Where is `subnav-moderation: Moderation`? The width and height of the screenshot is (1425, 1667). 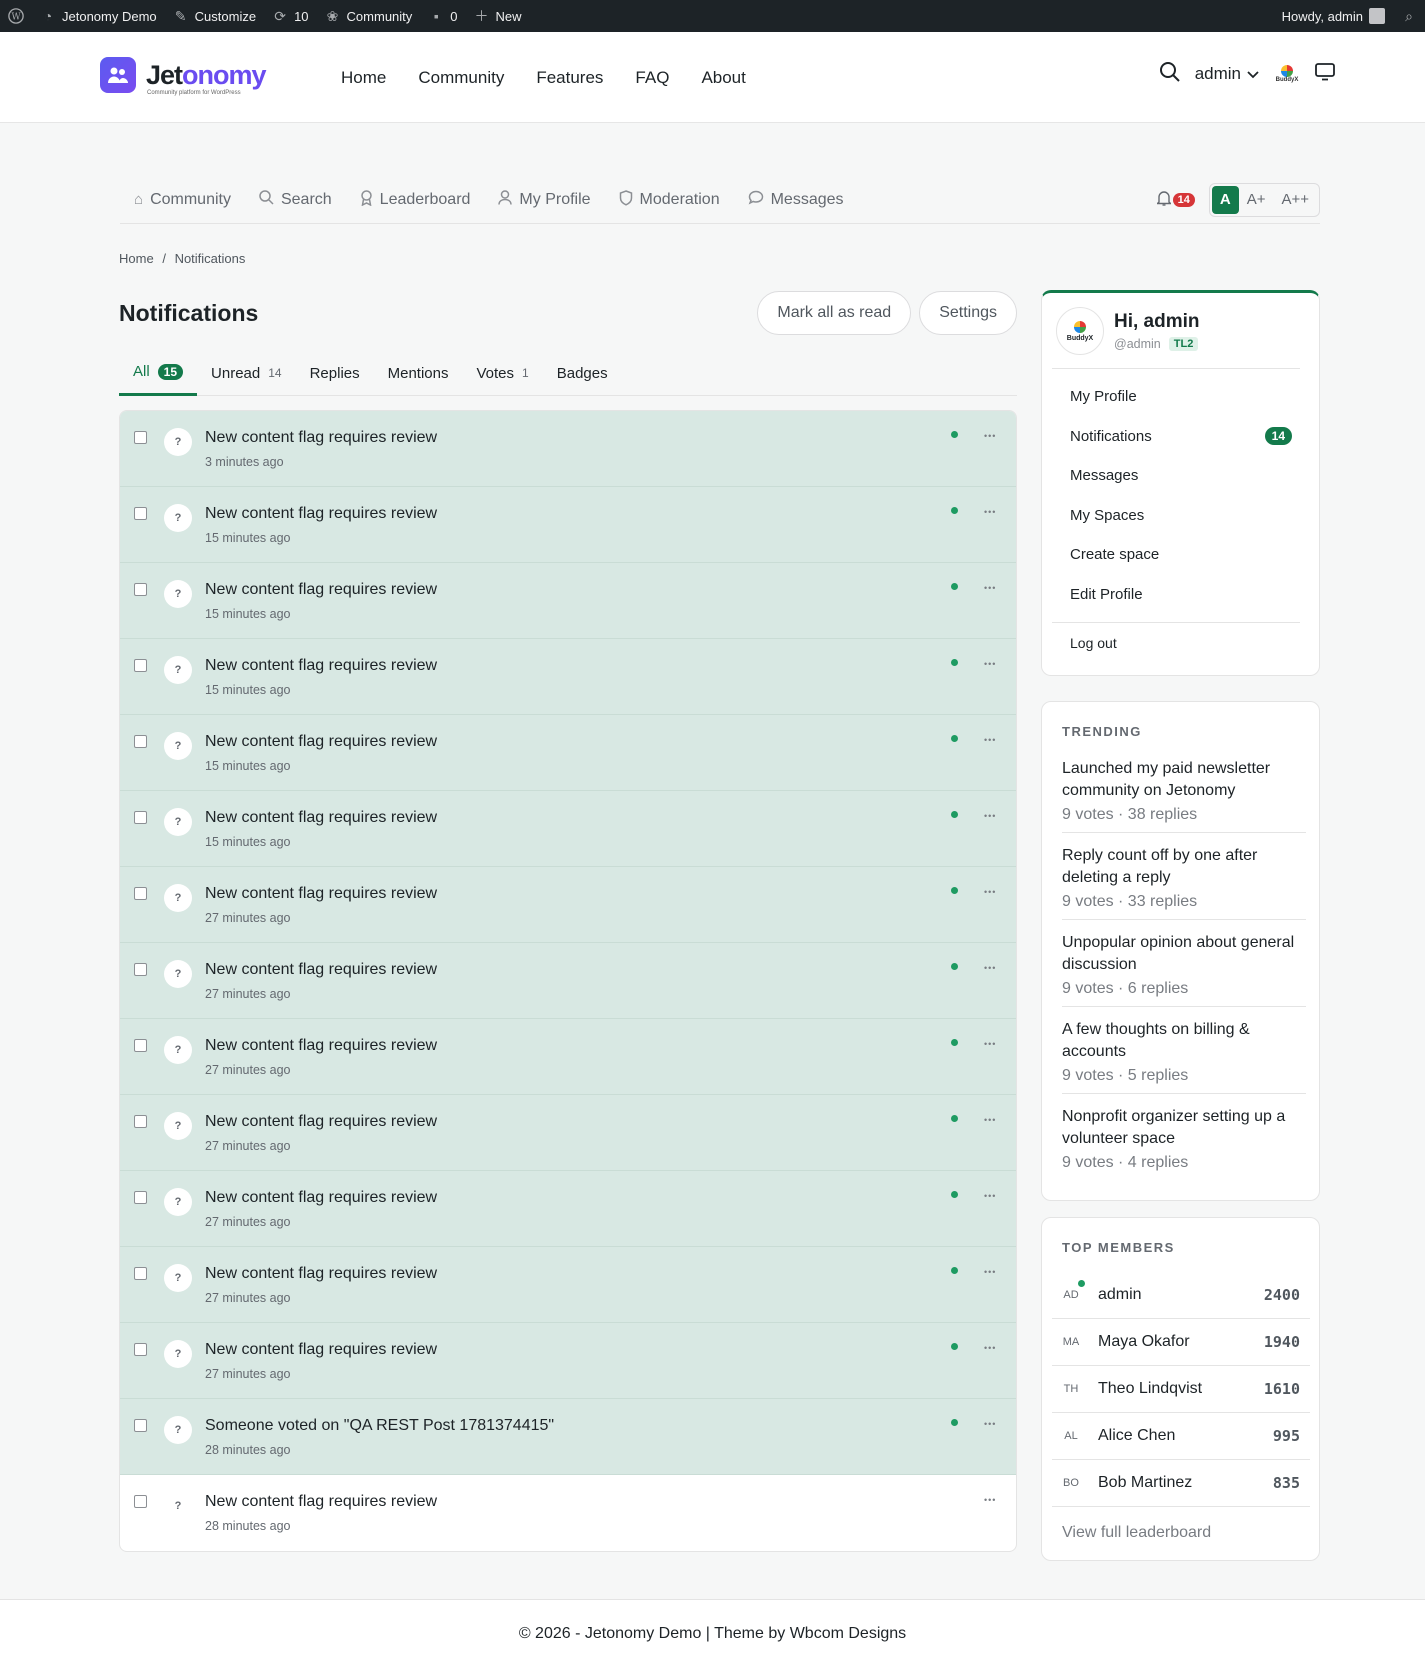
subnav-moderation: Moderation is located at coordinates (669, 200).